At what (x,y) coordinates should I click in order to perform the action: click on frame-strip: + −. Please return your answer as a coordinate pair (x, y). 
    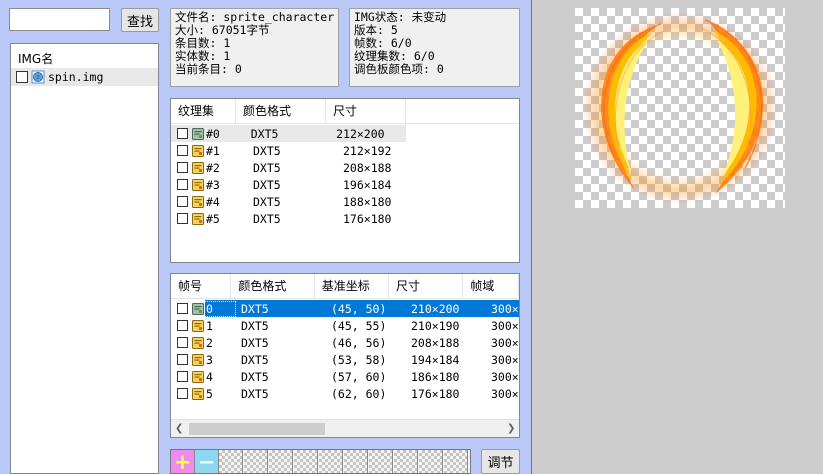
    Looking at the image, I should click on (320, 461).